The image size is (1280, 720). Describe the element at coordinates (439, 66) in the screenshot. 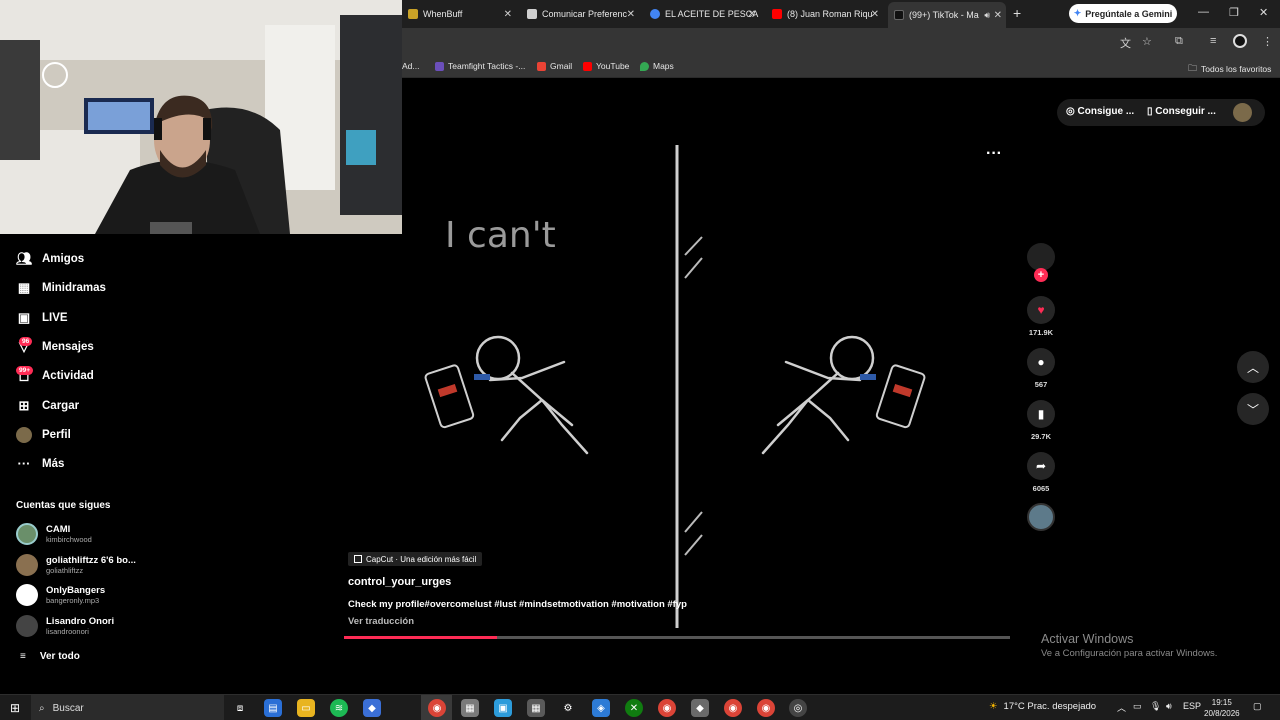

I see `twitch-icon` at that location.